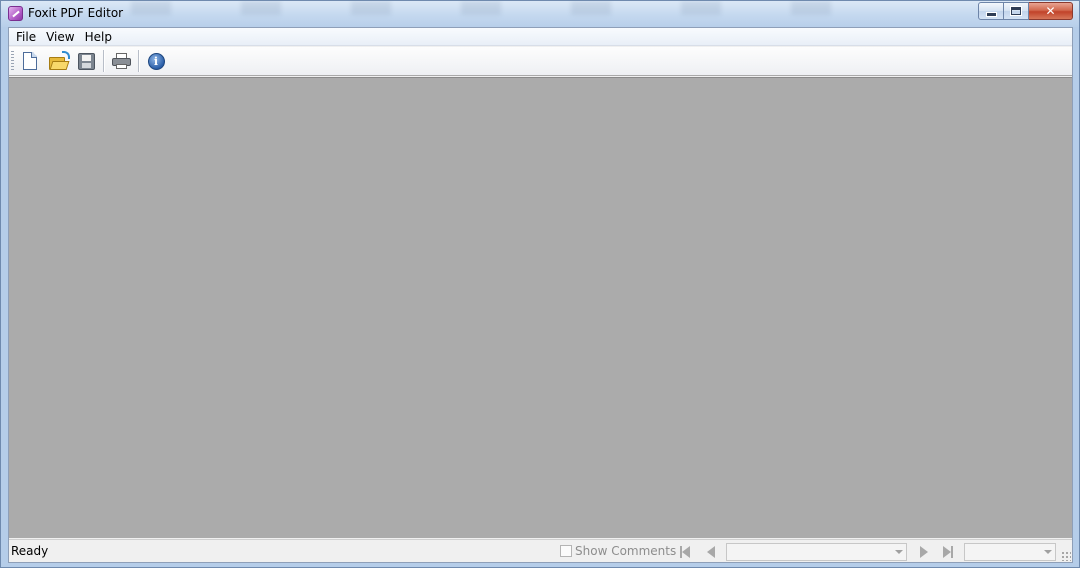 The width and height of the screenshot is (1080, 568). I want to click on info-icon: i, so click(156, 61).